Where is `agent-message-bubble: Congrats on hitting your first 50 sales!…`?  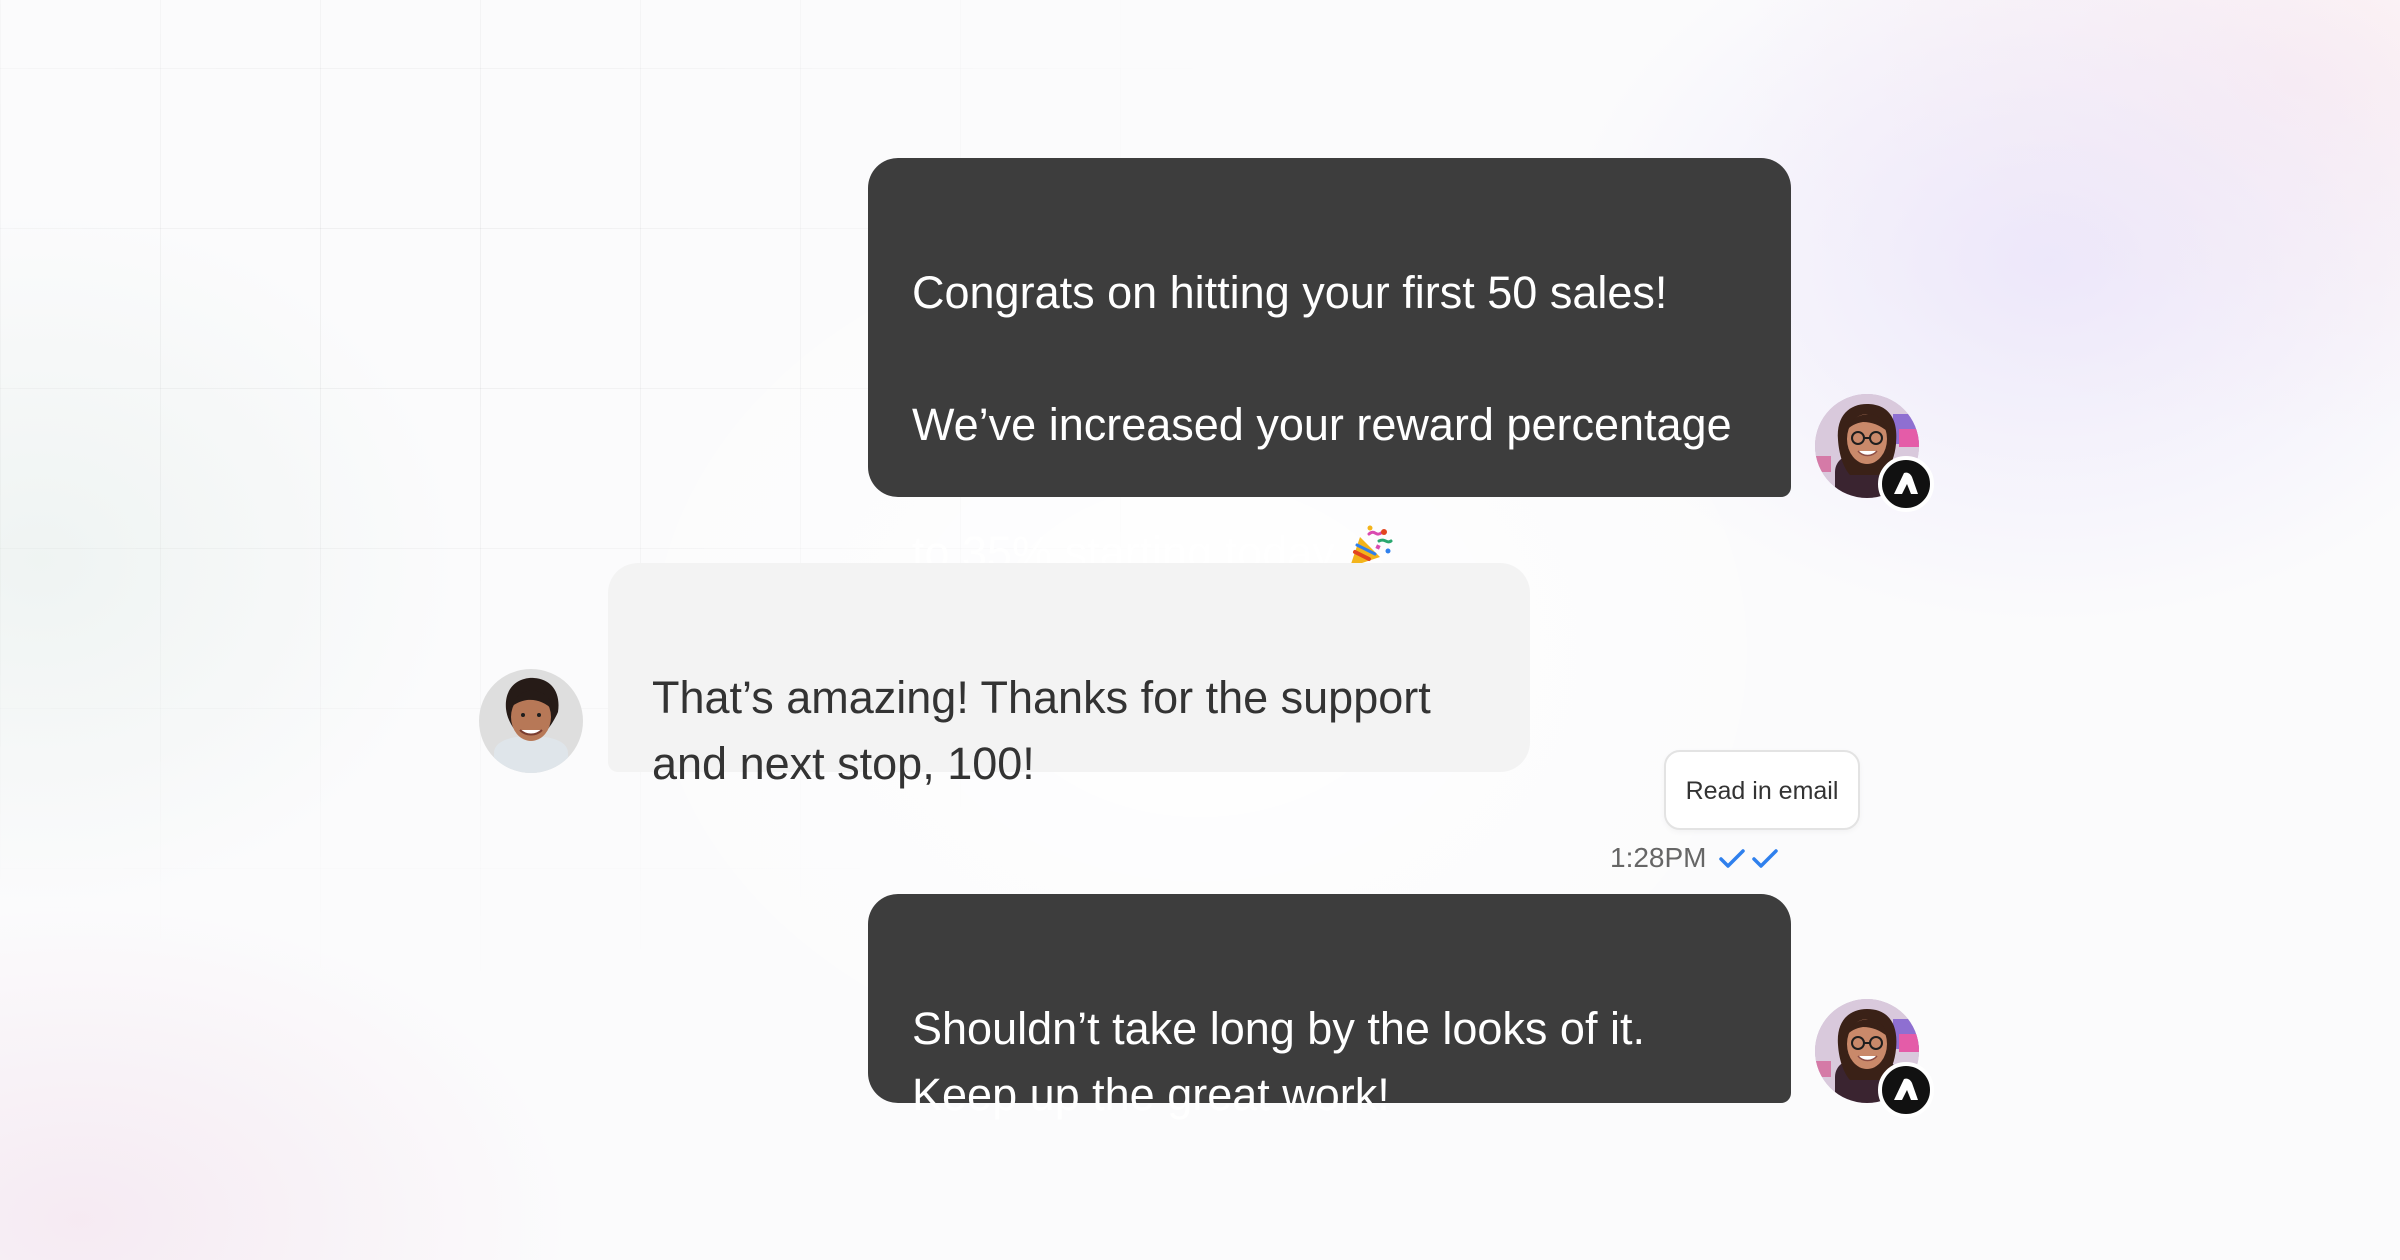 agent-message-bubble: Congrats on hitting your first 50 sales!… is located at coordinates (1329, 368).